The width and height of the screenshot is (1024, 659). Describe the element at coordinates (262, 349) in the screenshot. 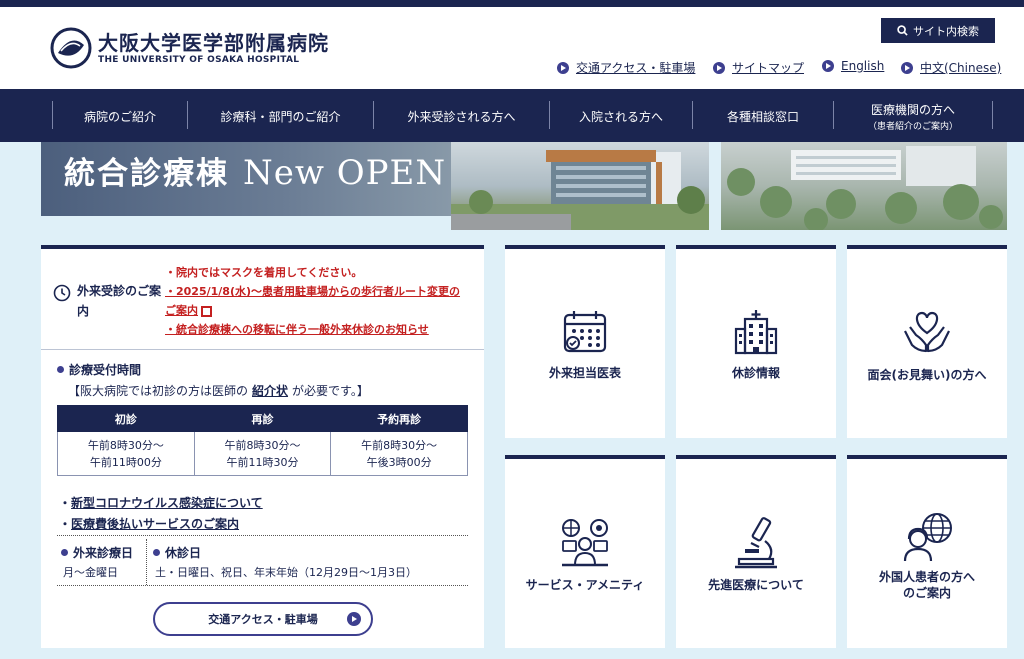

I see `divider` at that location.